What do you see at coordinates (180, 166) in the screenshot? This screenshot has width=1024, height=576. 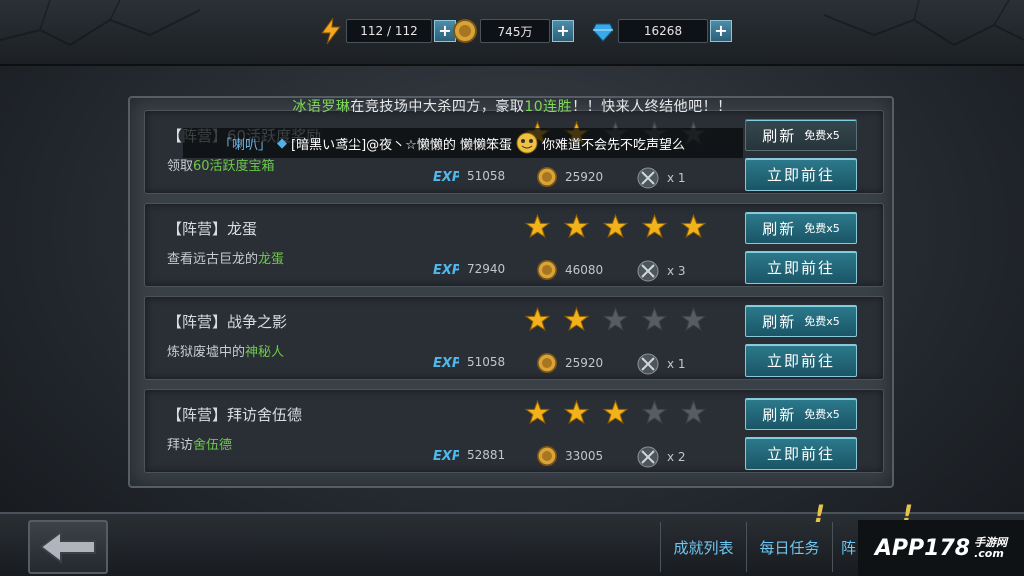 I see `task-desc-text: 领取` at bounding box center [180, 166].